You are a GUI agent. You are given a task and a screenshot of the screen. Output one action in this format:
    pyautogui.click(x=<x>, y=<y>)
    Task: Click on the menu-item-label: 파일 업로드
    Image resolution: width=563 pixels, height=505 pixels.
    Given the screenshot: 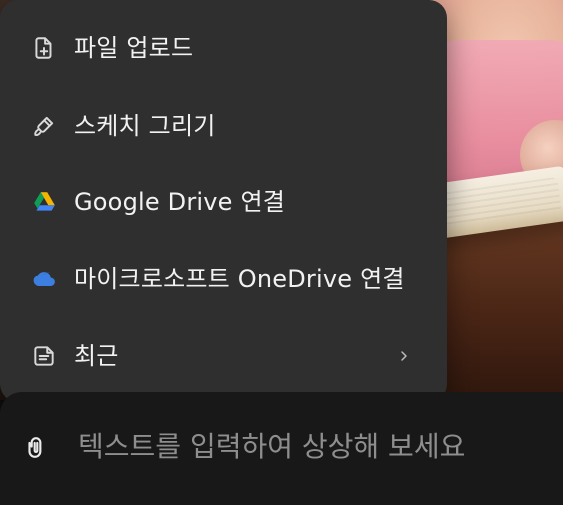 What is the action you would take?
    pyautogui.click(x=134, y=48)
    